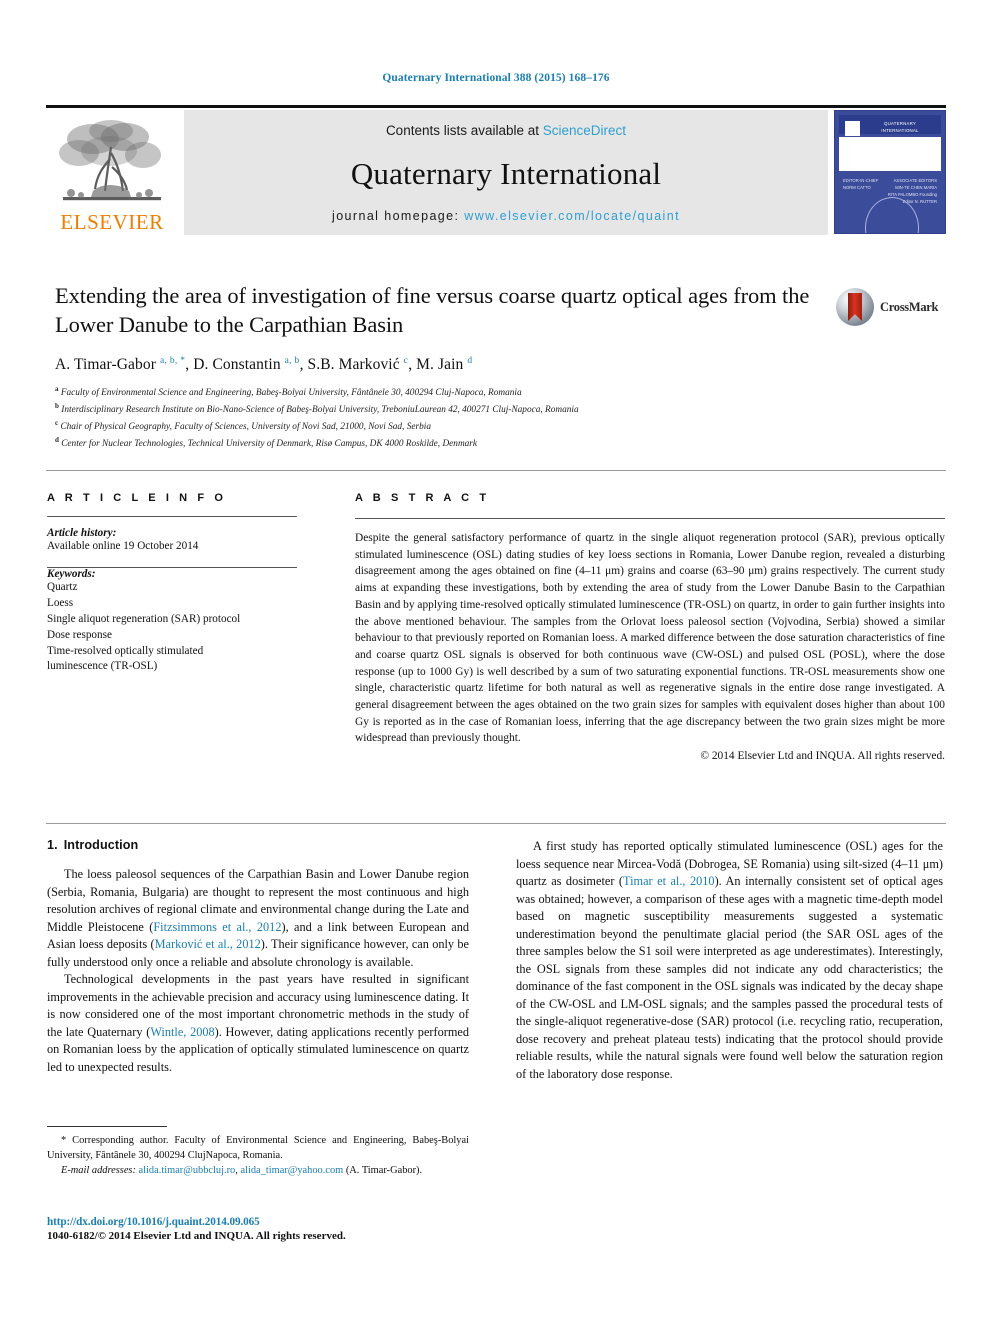  I want to click on elsevier-wordmark: ELSEVIER, so click(112, 222).